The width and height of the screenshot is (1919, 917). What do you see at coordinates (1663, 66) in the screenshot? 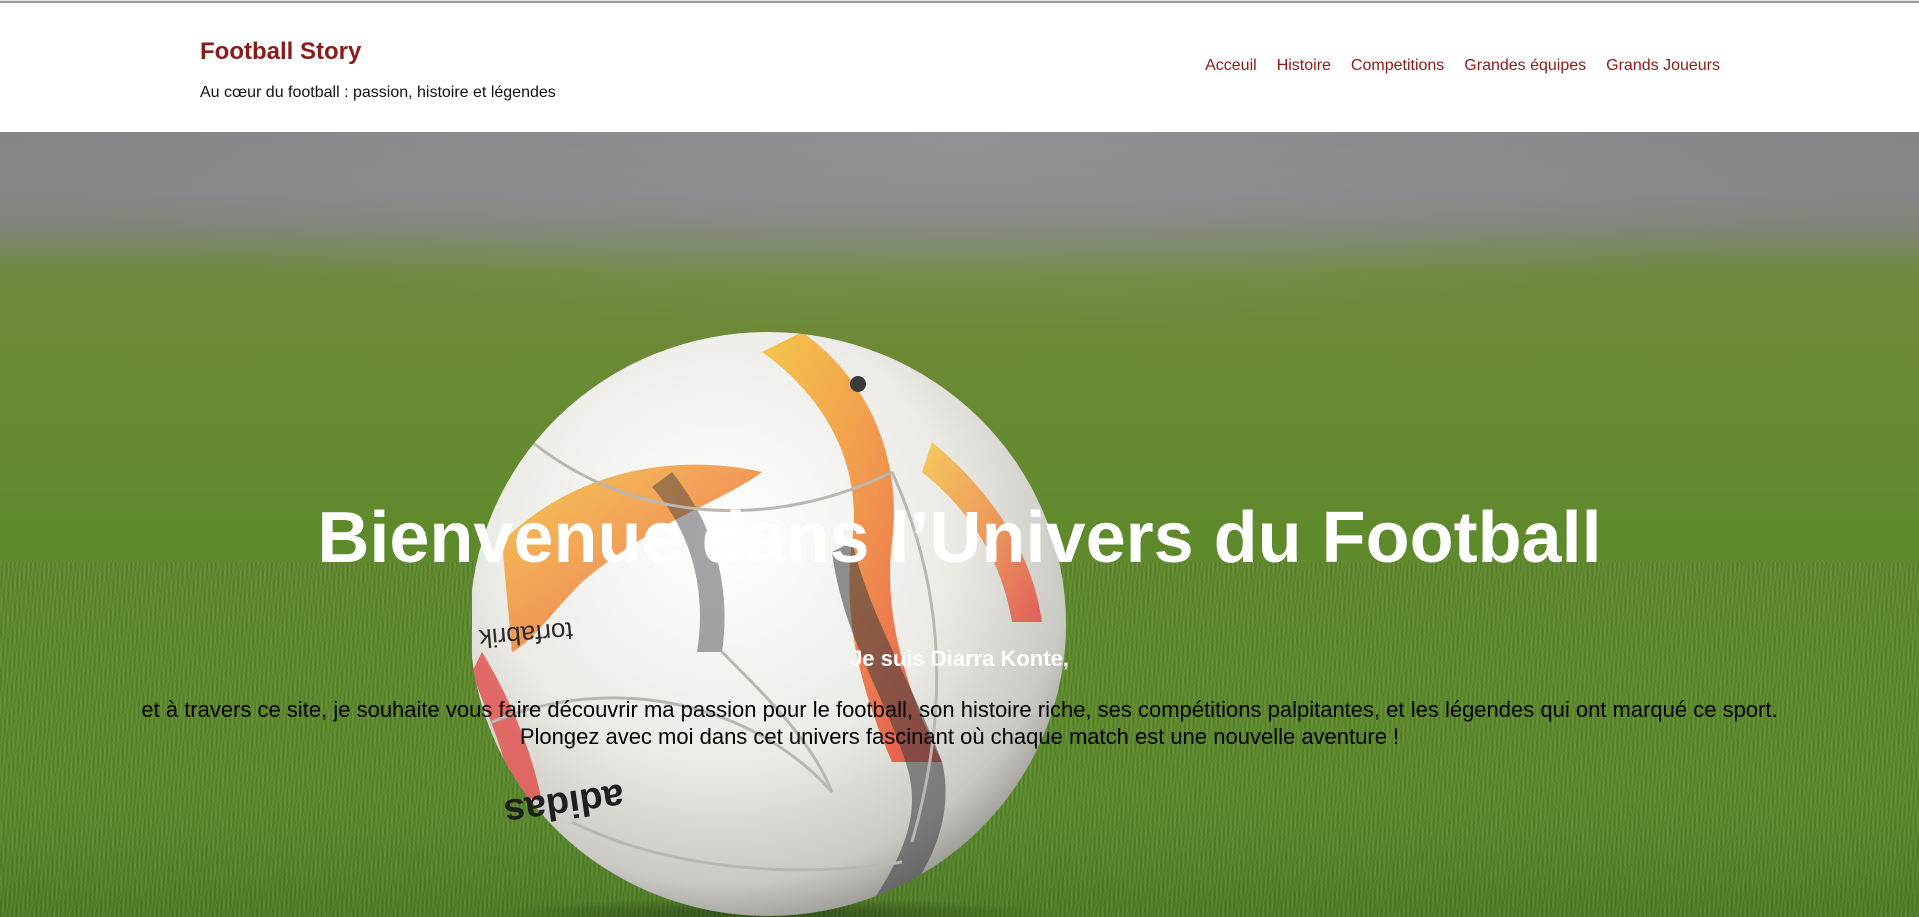
I see `nav-item-grands-joueurs: Grands Joueurs` at bounding box center [1663, 66].